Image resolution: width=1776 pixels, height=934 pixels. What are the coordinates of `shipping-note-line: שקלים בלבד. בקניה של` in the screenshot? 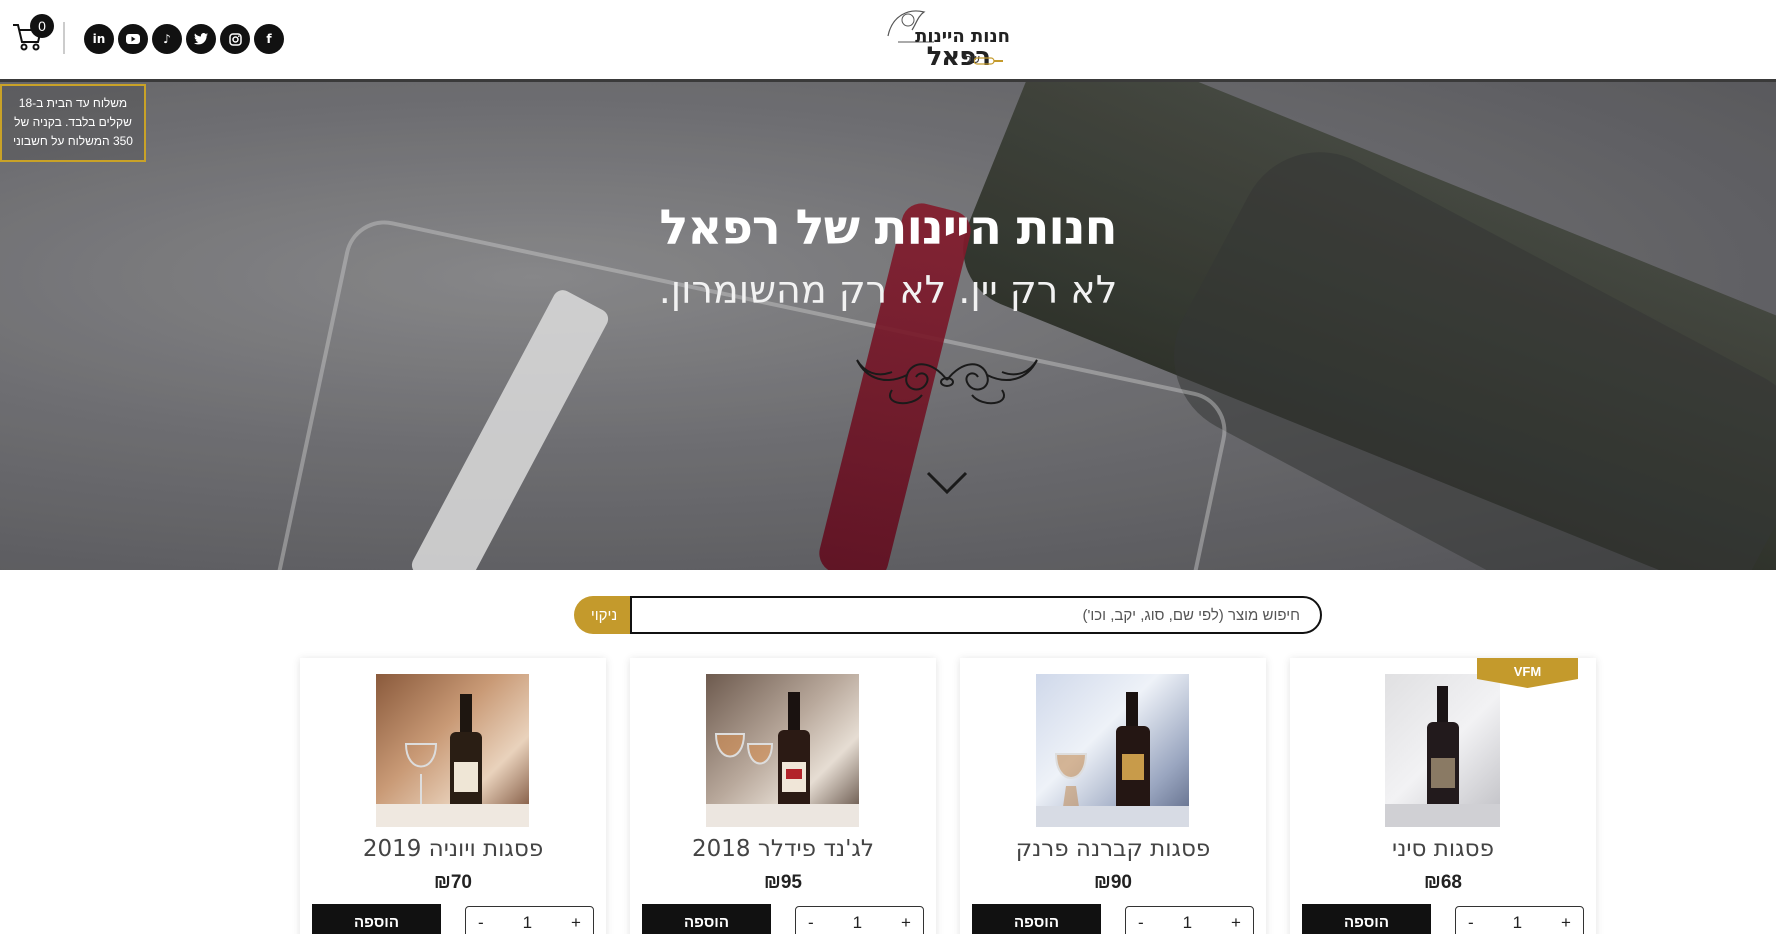 It's located at (73, 122).